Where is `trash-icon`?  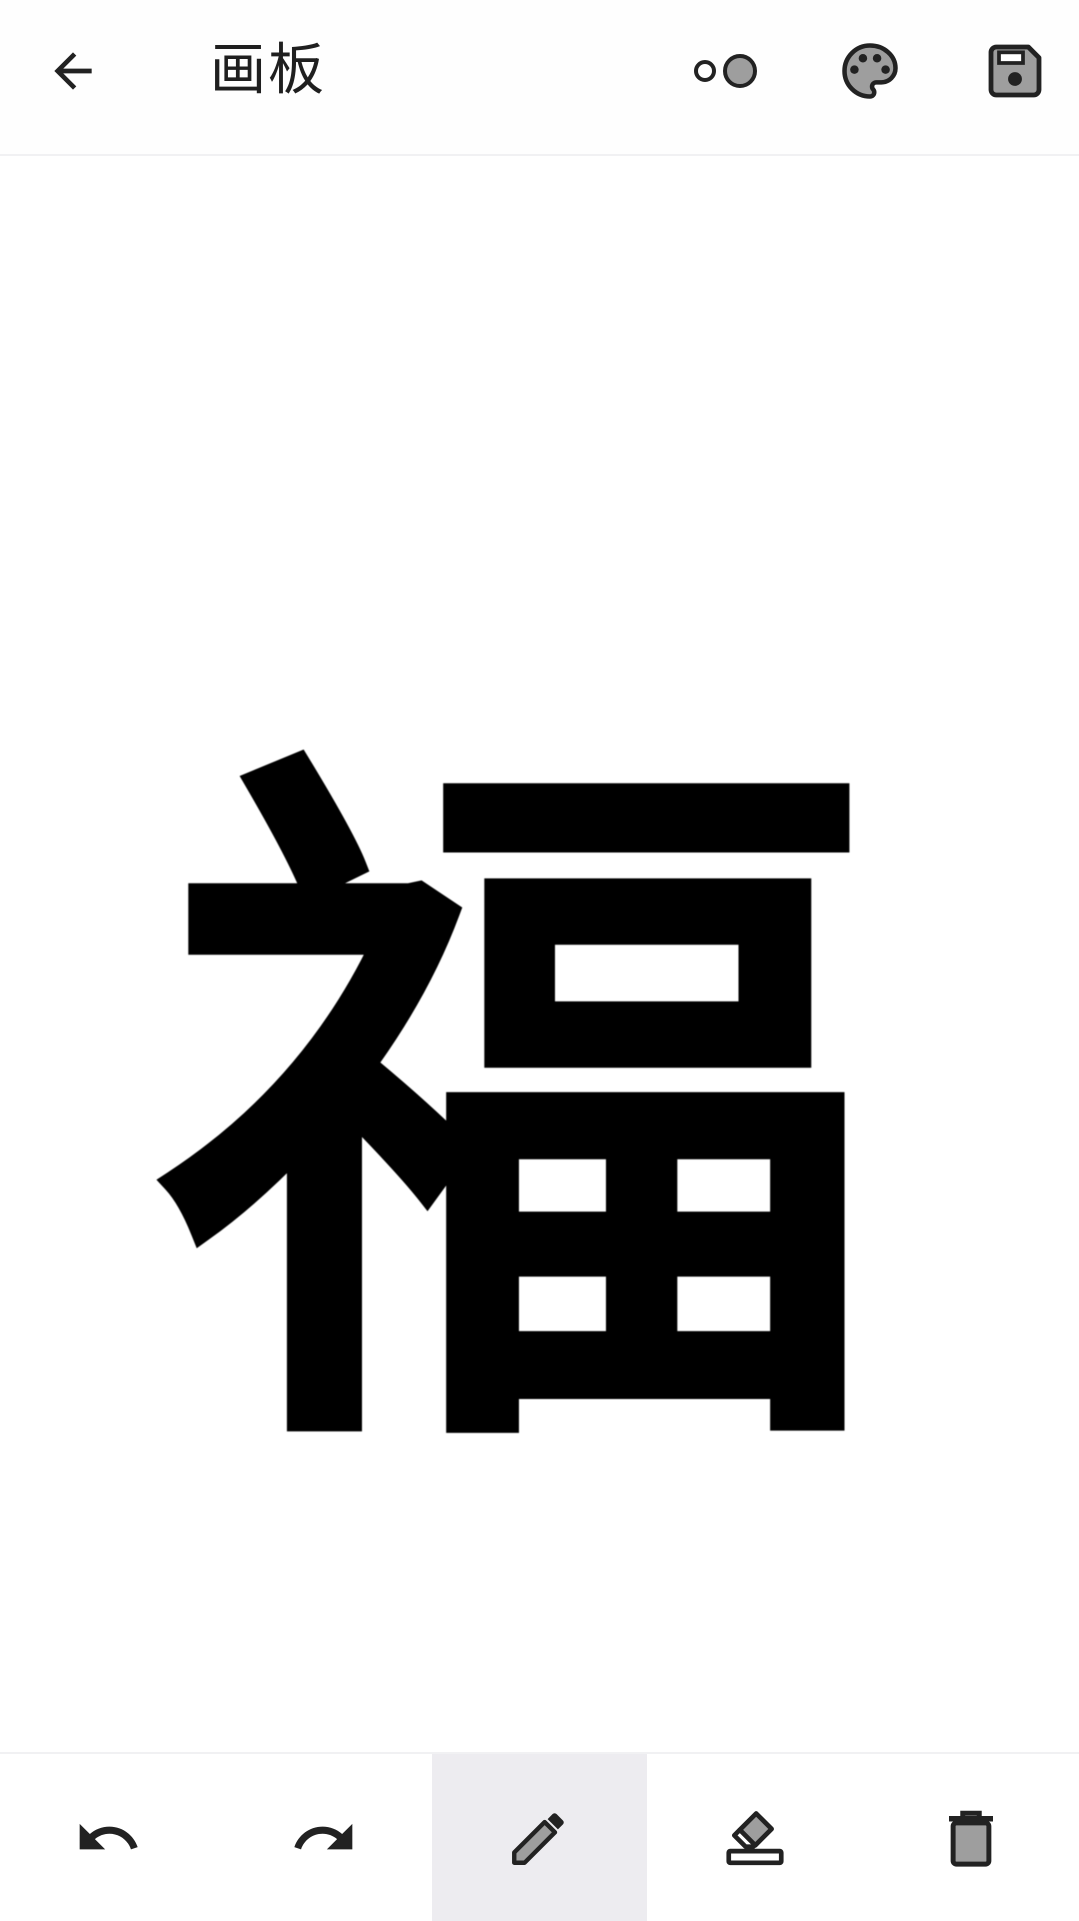
trash-icon is located at coordinates (971, 1838).